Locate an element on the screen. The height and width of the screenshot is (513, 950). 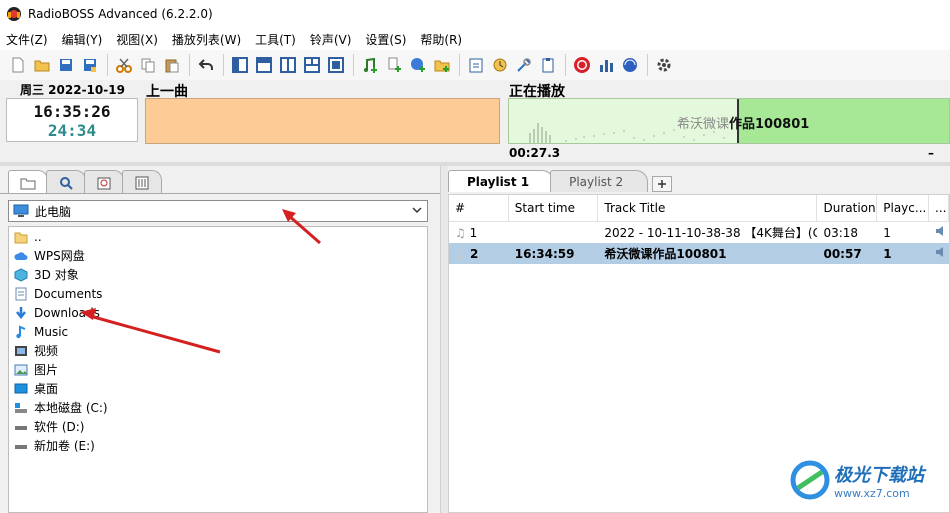
layout-top-icon is located at coordinates (264, 65).